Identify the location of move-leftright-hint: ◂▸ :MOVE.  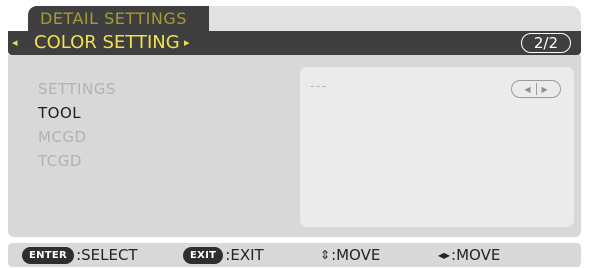
(469, 255).